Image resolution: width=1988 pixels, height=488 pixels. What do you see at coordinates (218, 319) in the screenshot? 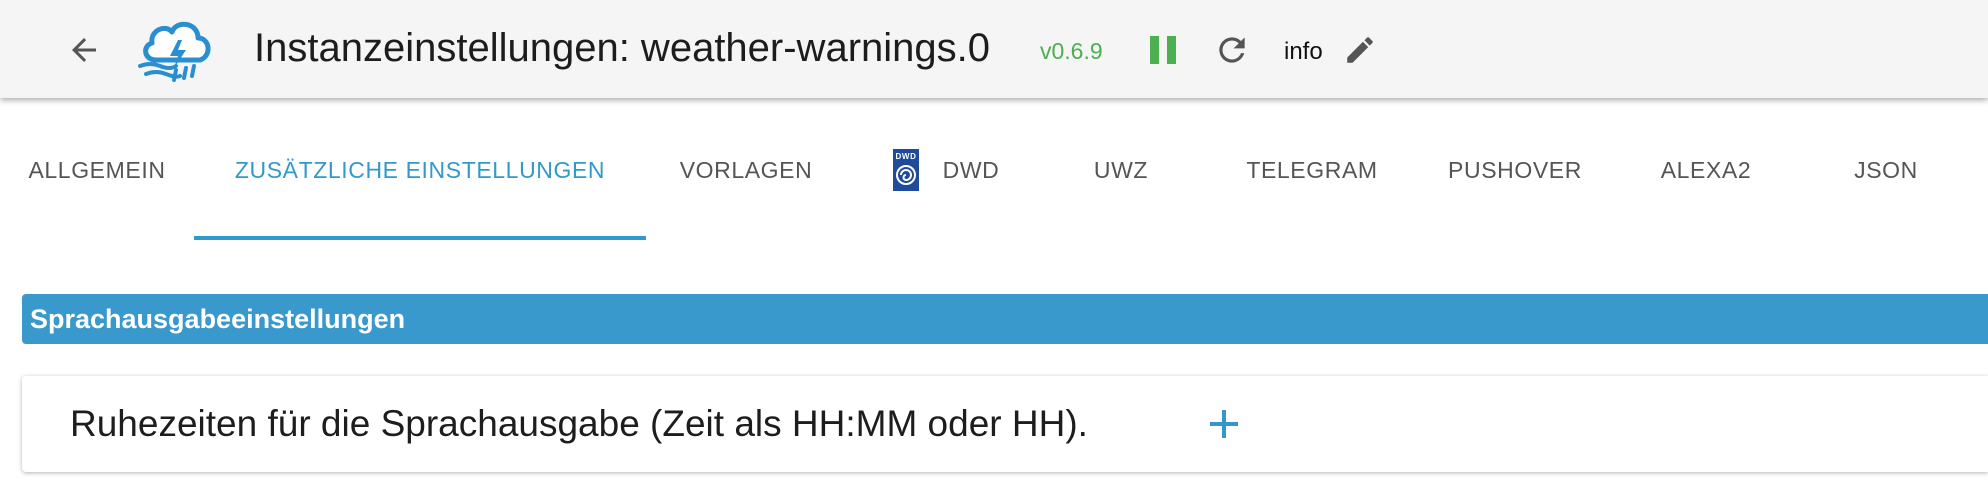
I see `section-title: Sprachausgabeeinstellungen` at bounding box center [218, 319].